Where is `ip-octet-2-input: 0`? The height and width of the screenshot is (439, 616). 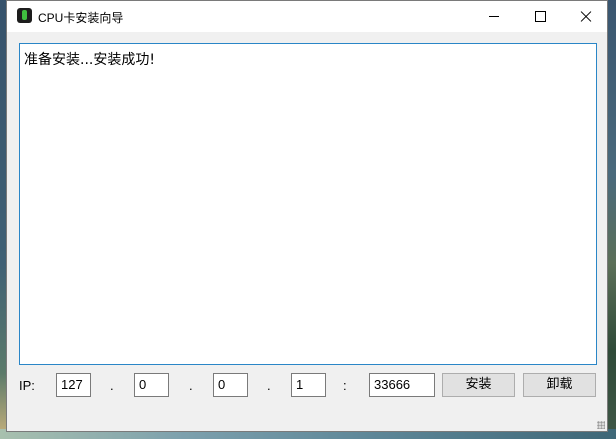 ip-octet-2-input: 0 is located at coordinates (151, 385).